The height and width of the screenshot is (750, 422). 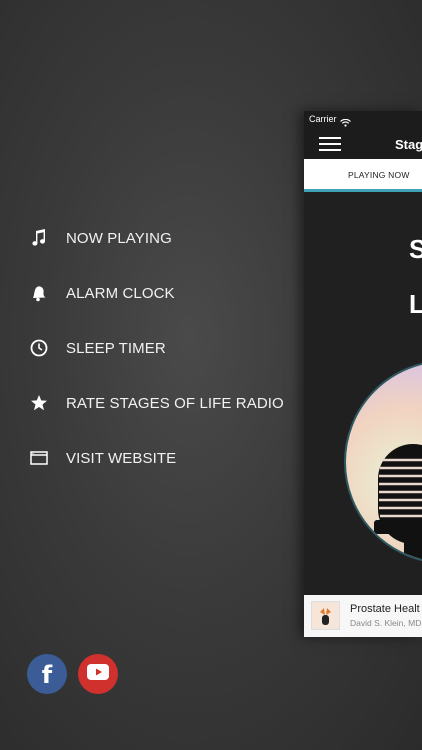 I want to click on tab-bar: PLAYING NOW, so click(x=363, y=175).